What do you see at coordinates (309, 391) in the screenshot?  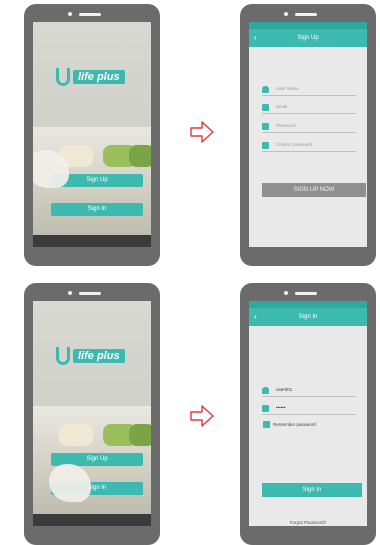 I see `username-field: user001` at bounding box center [309, 391].